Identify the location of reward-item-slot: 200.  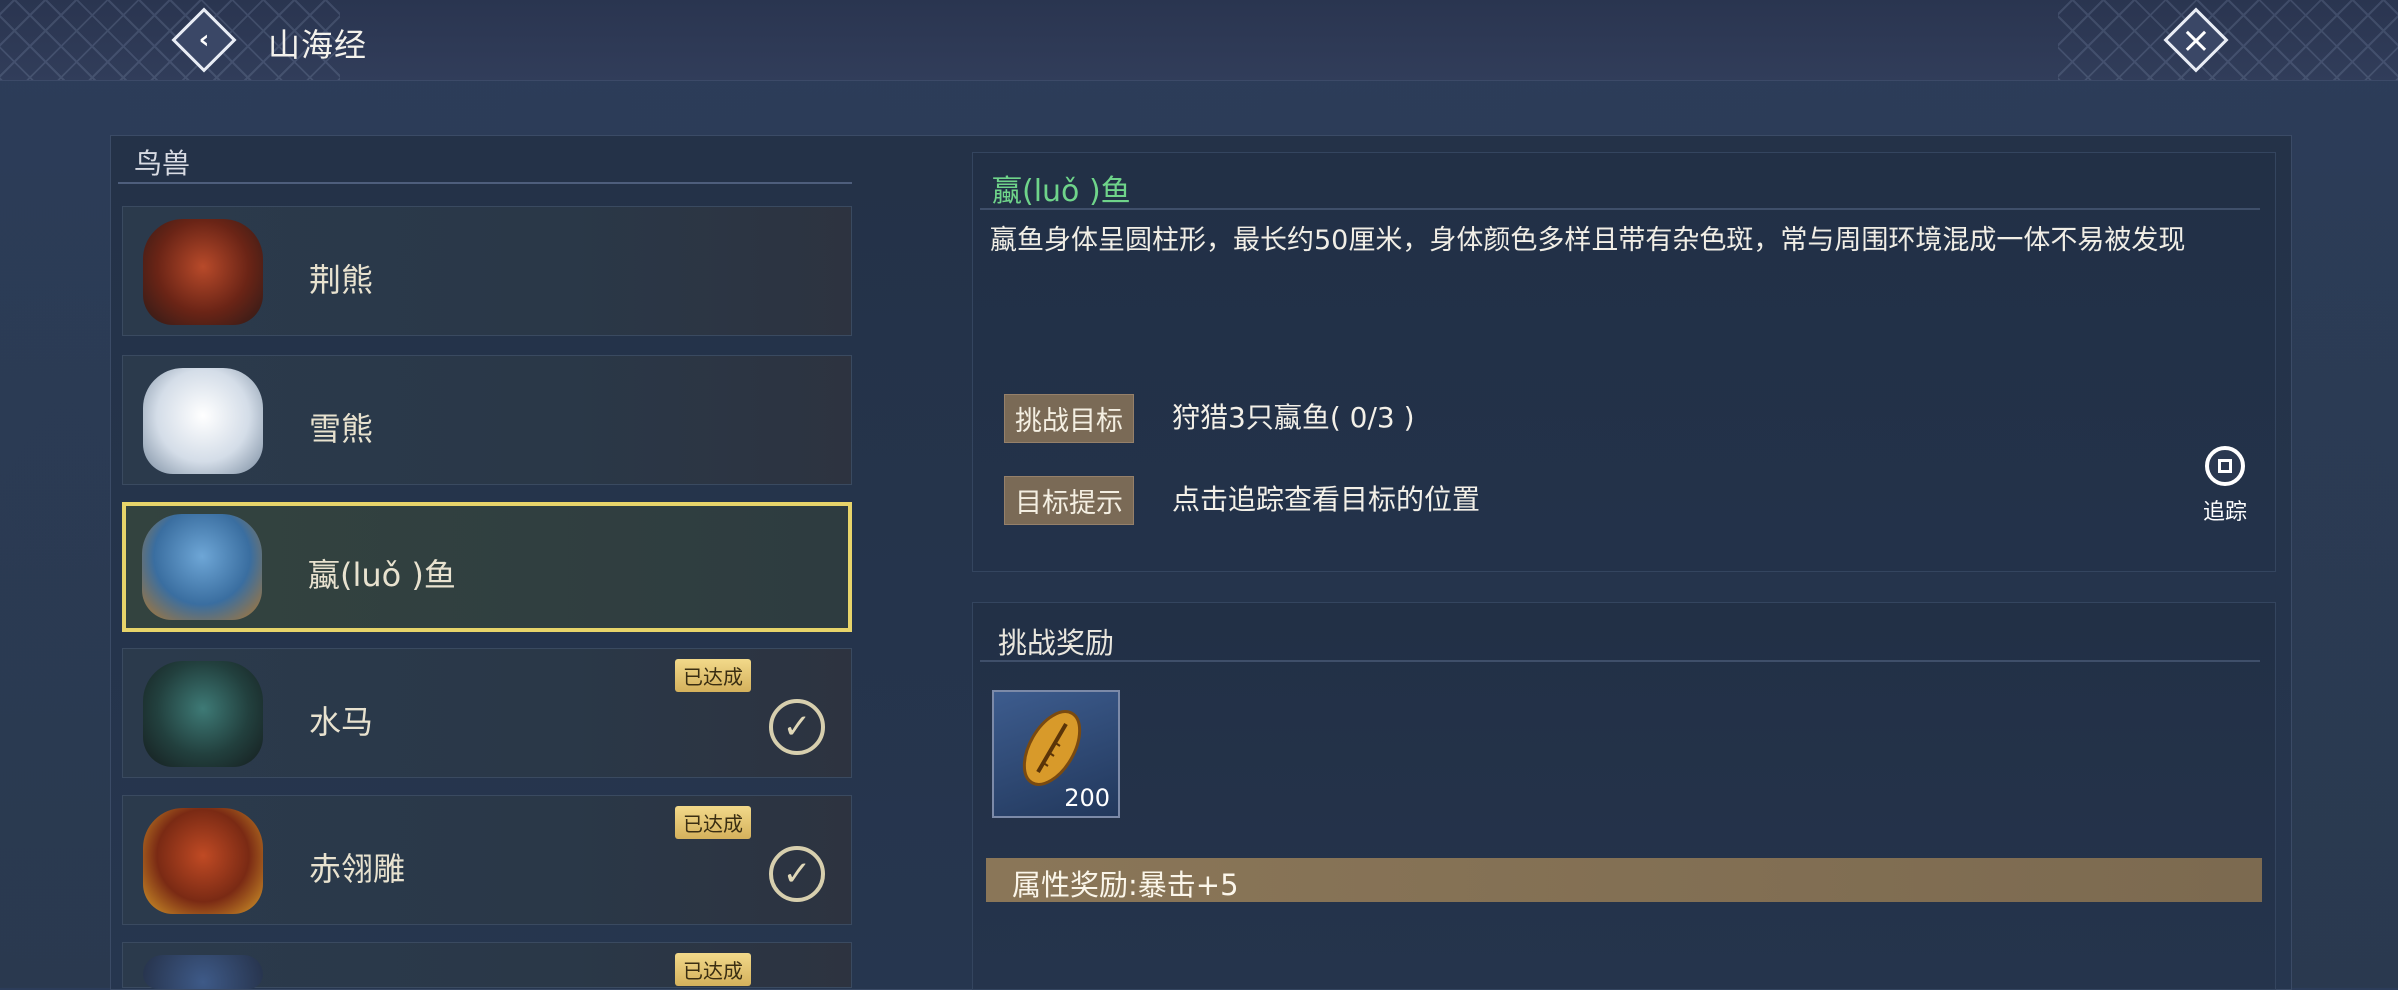
(1056, 754).